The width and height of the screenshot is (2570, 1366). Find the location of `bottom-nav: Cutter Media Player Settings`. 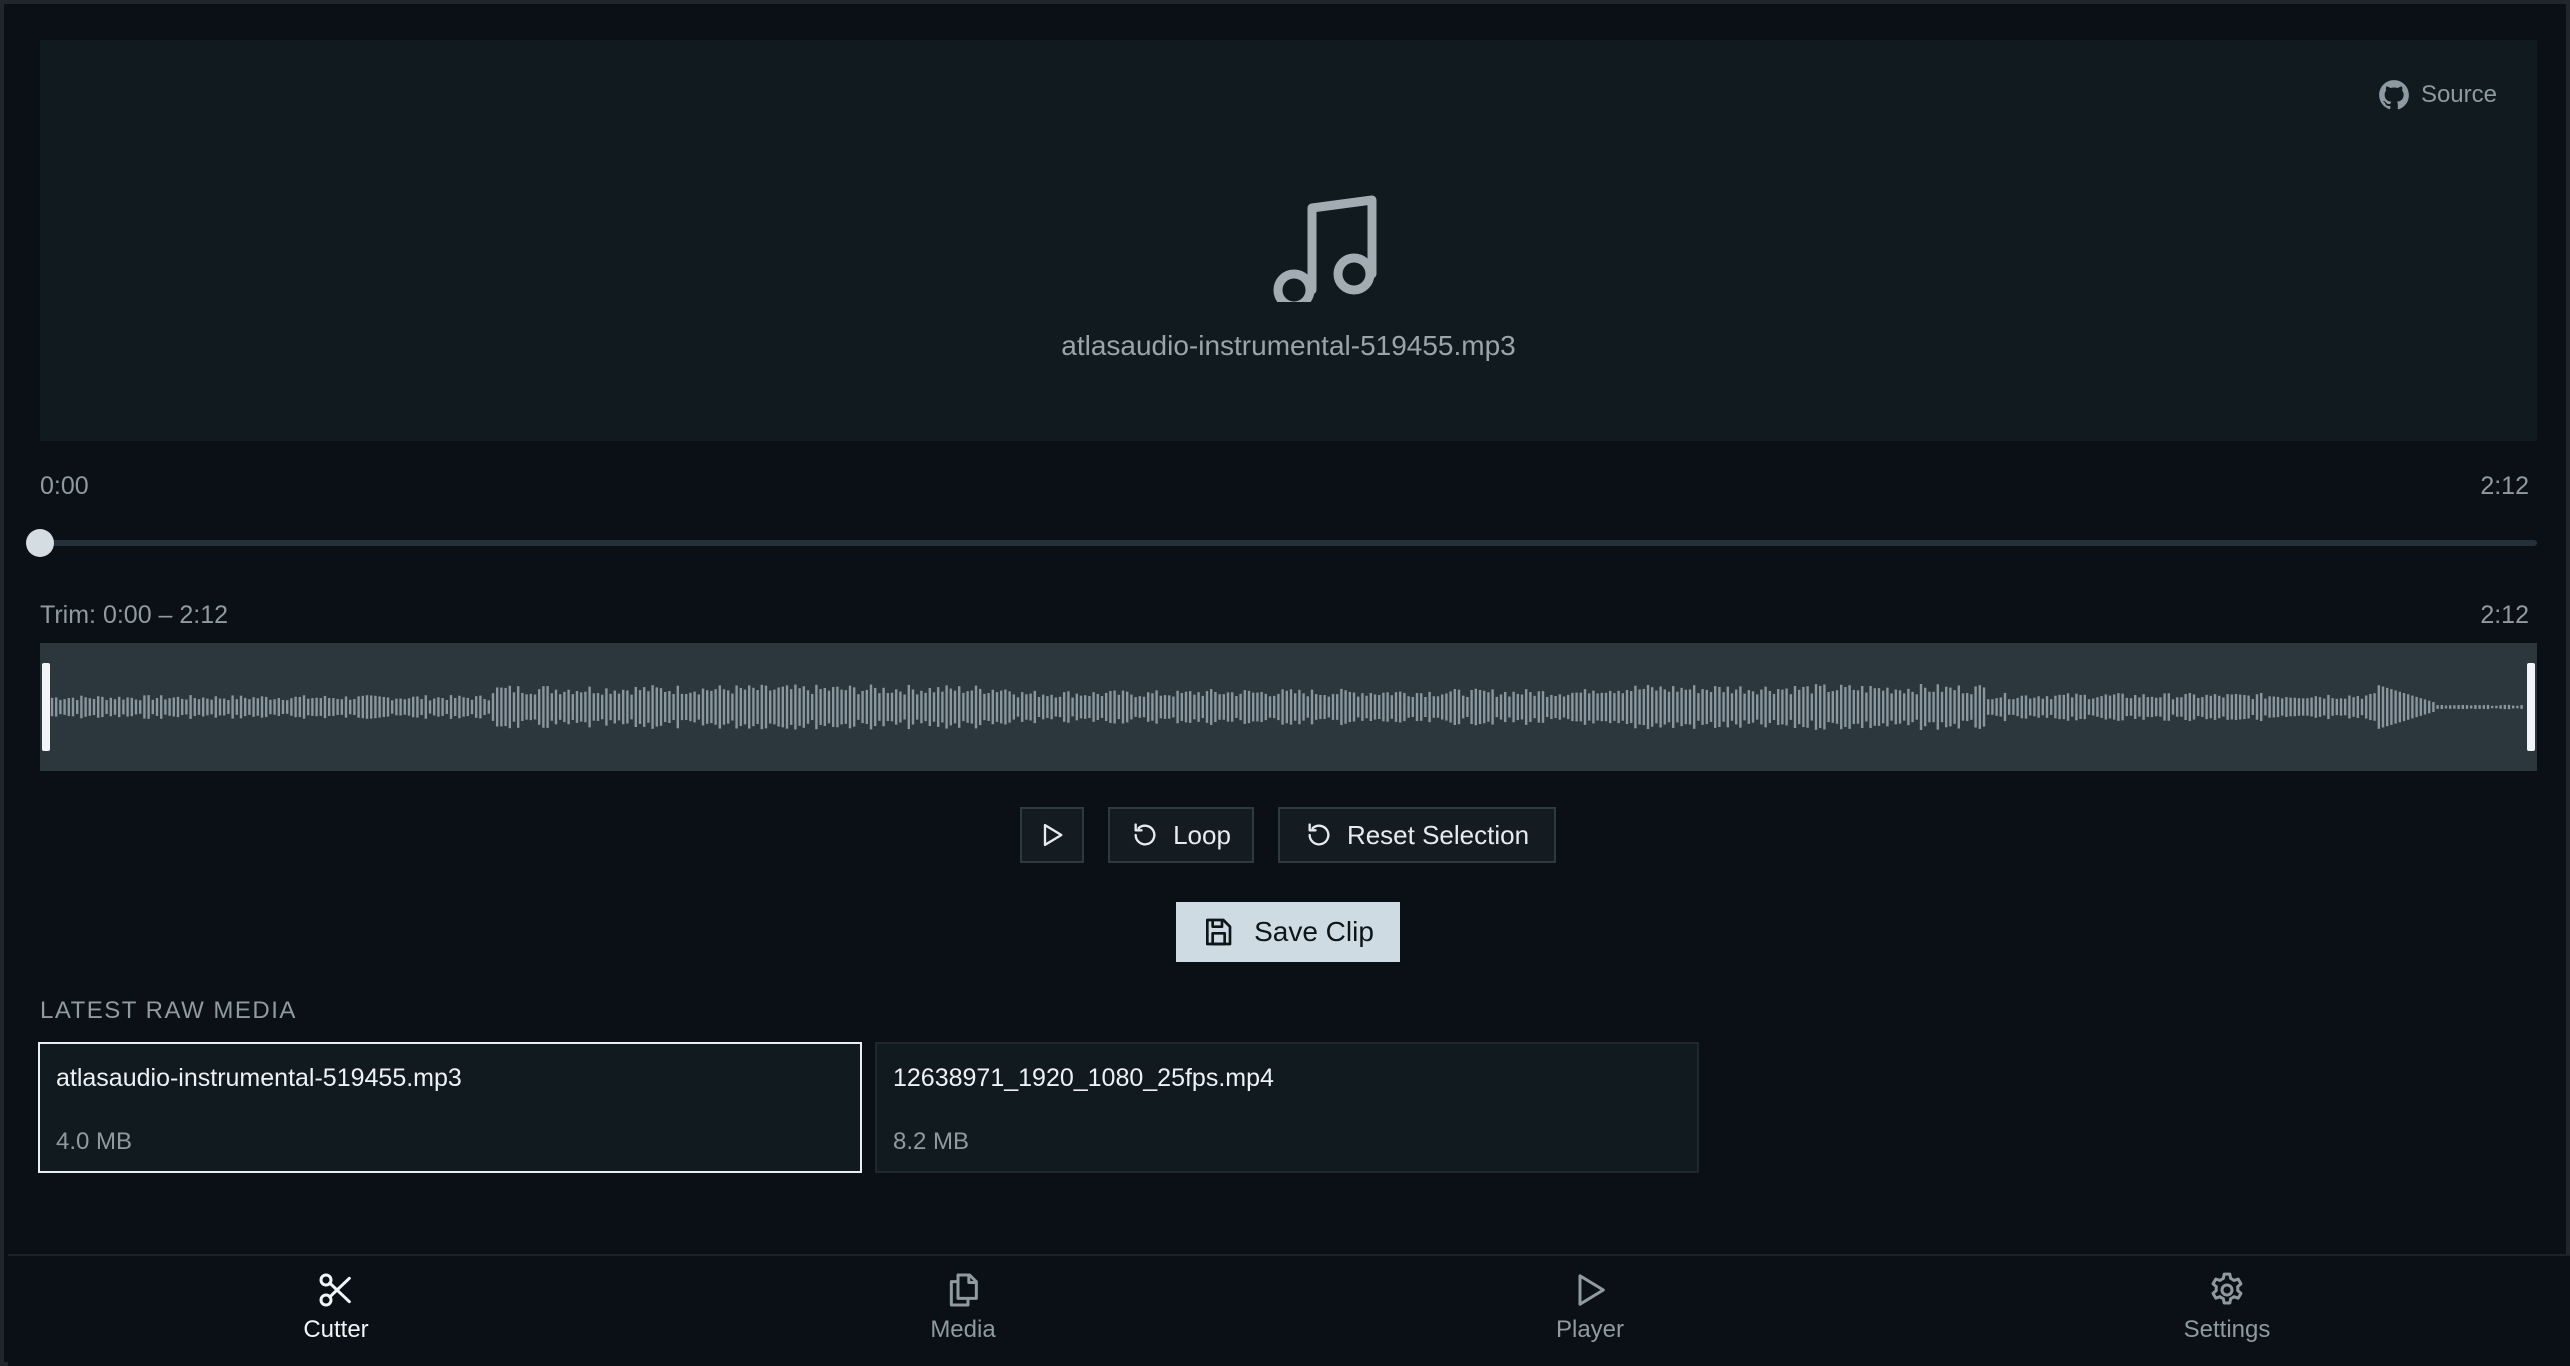

bottom-nav: Cutter Media Player Settings is located at coordinates (1289, 1310).